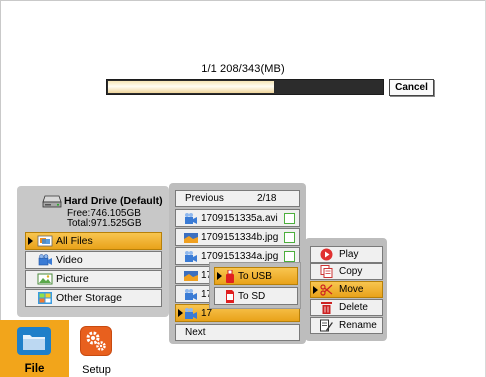 This screenshot has width=486, height=377. What do you see at coordinates (104, 223) in the screenshot?
I see `total-space: Total:971.525GB` at bounding box center [104, 223].